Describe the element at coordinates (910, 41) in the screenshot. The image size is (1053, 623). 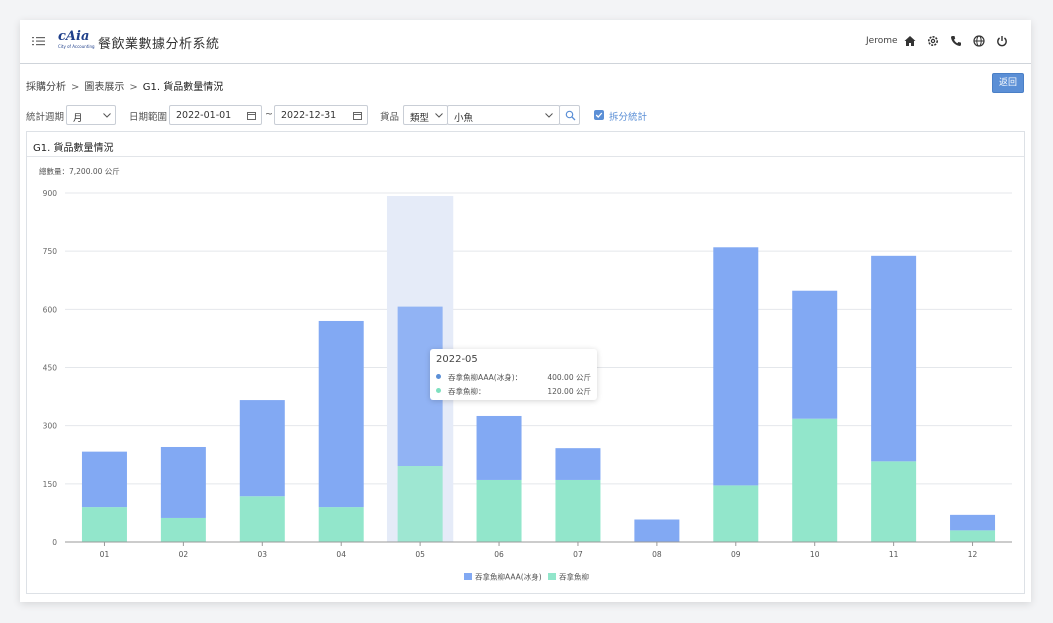
I see `home-icon` at that location.